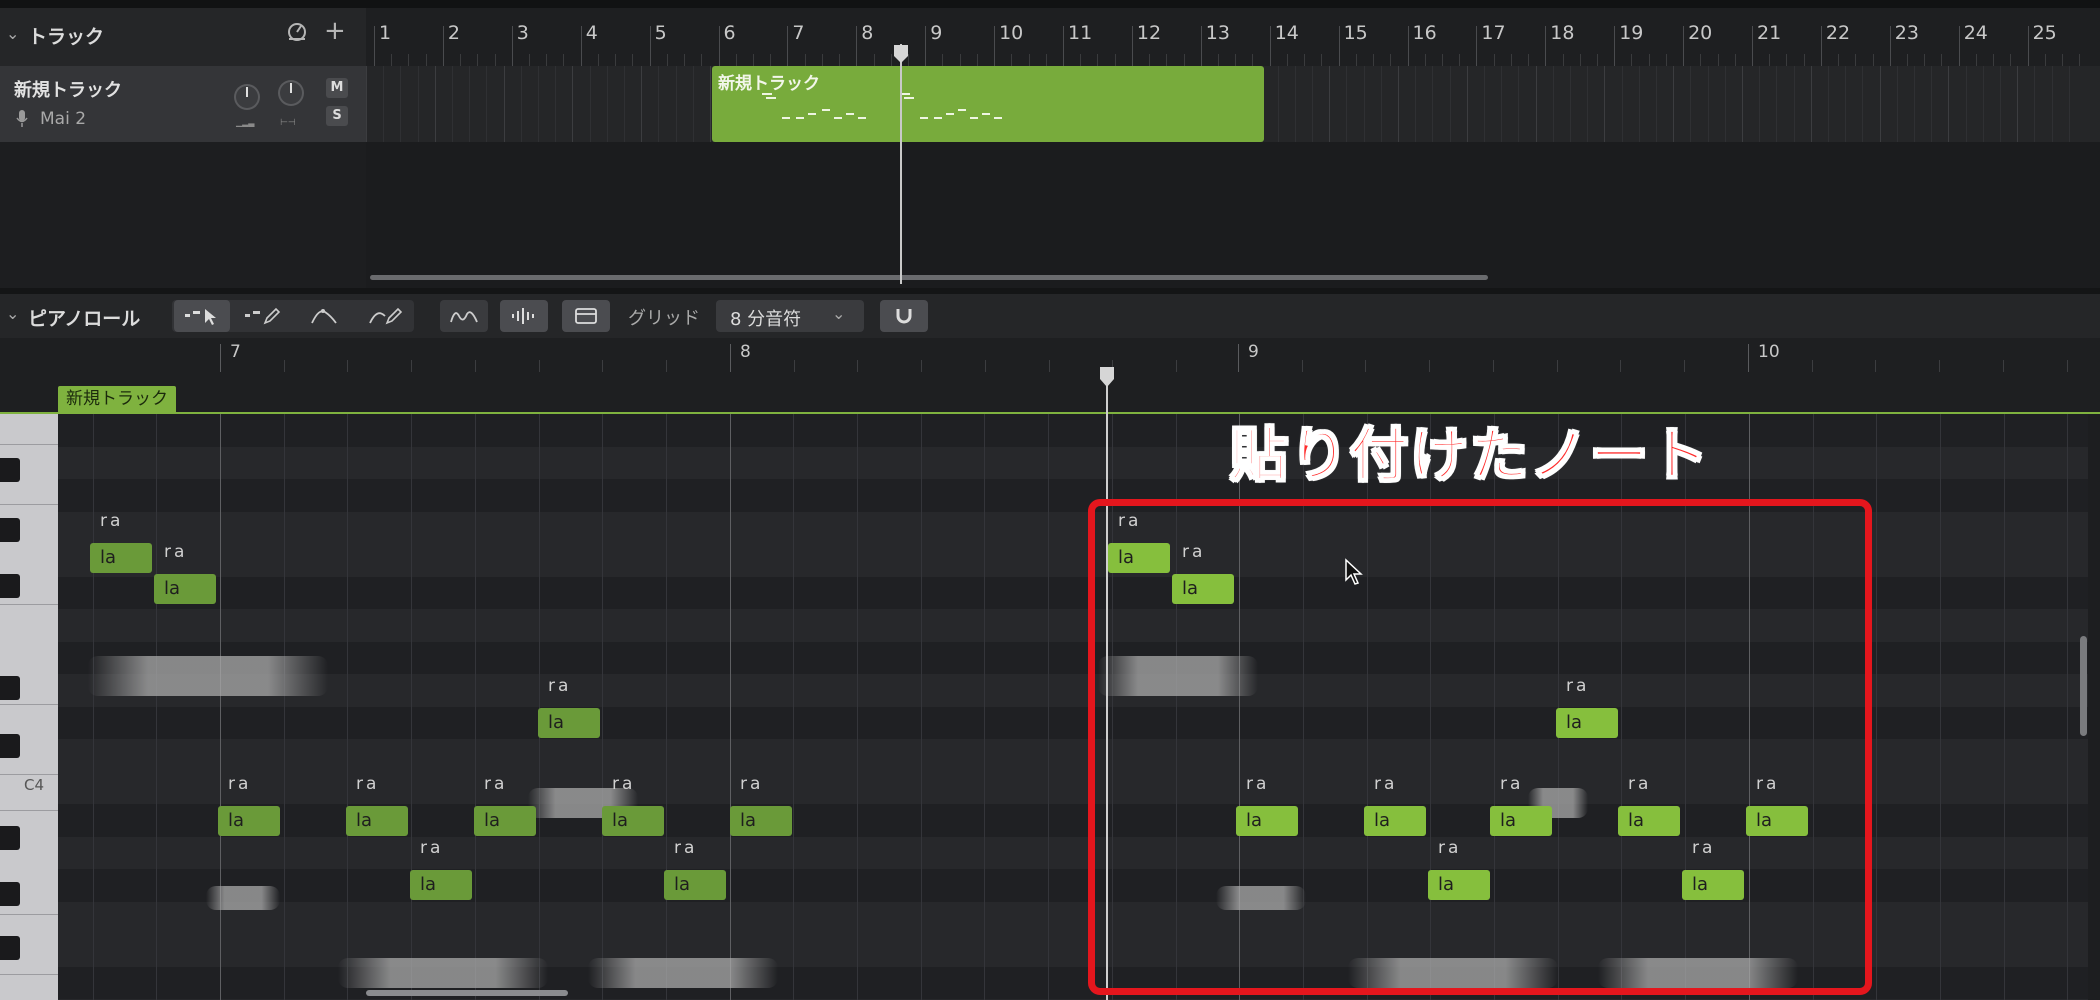 Image resolution: width=2100 pixels, height=1000 pixels. What do you see at coordinates (988, 104) in the screenshot?
I see `track-region: 新規トラック` at bounding box center [988, 104].